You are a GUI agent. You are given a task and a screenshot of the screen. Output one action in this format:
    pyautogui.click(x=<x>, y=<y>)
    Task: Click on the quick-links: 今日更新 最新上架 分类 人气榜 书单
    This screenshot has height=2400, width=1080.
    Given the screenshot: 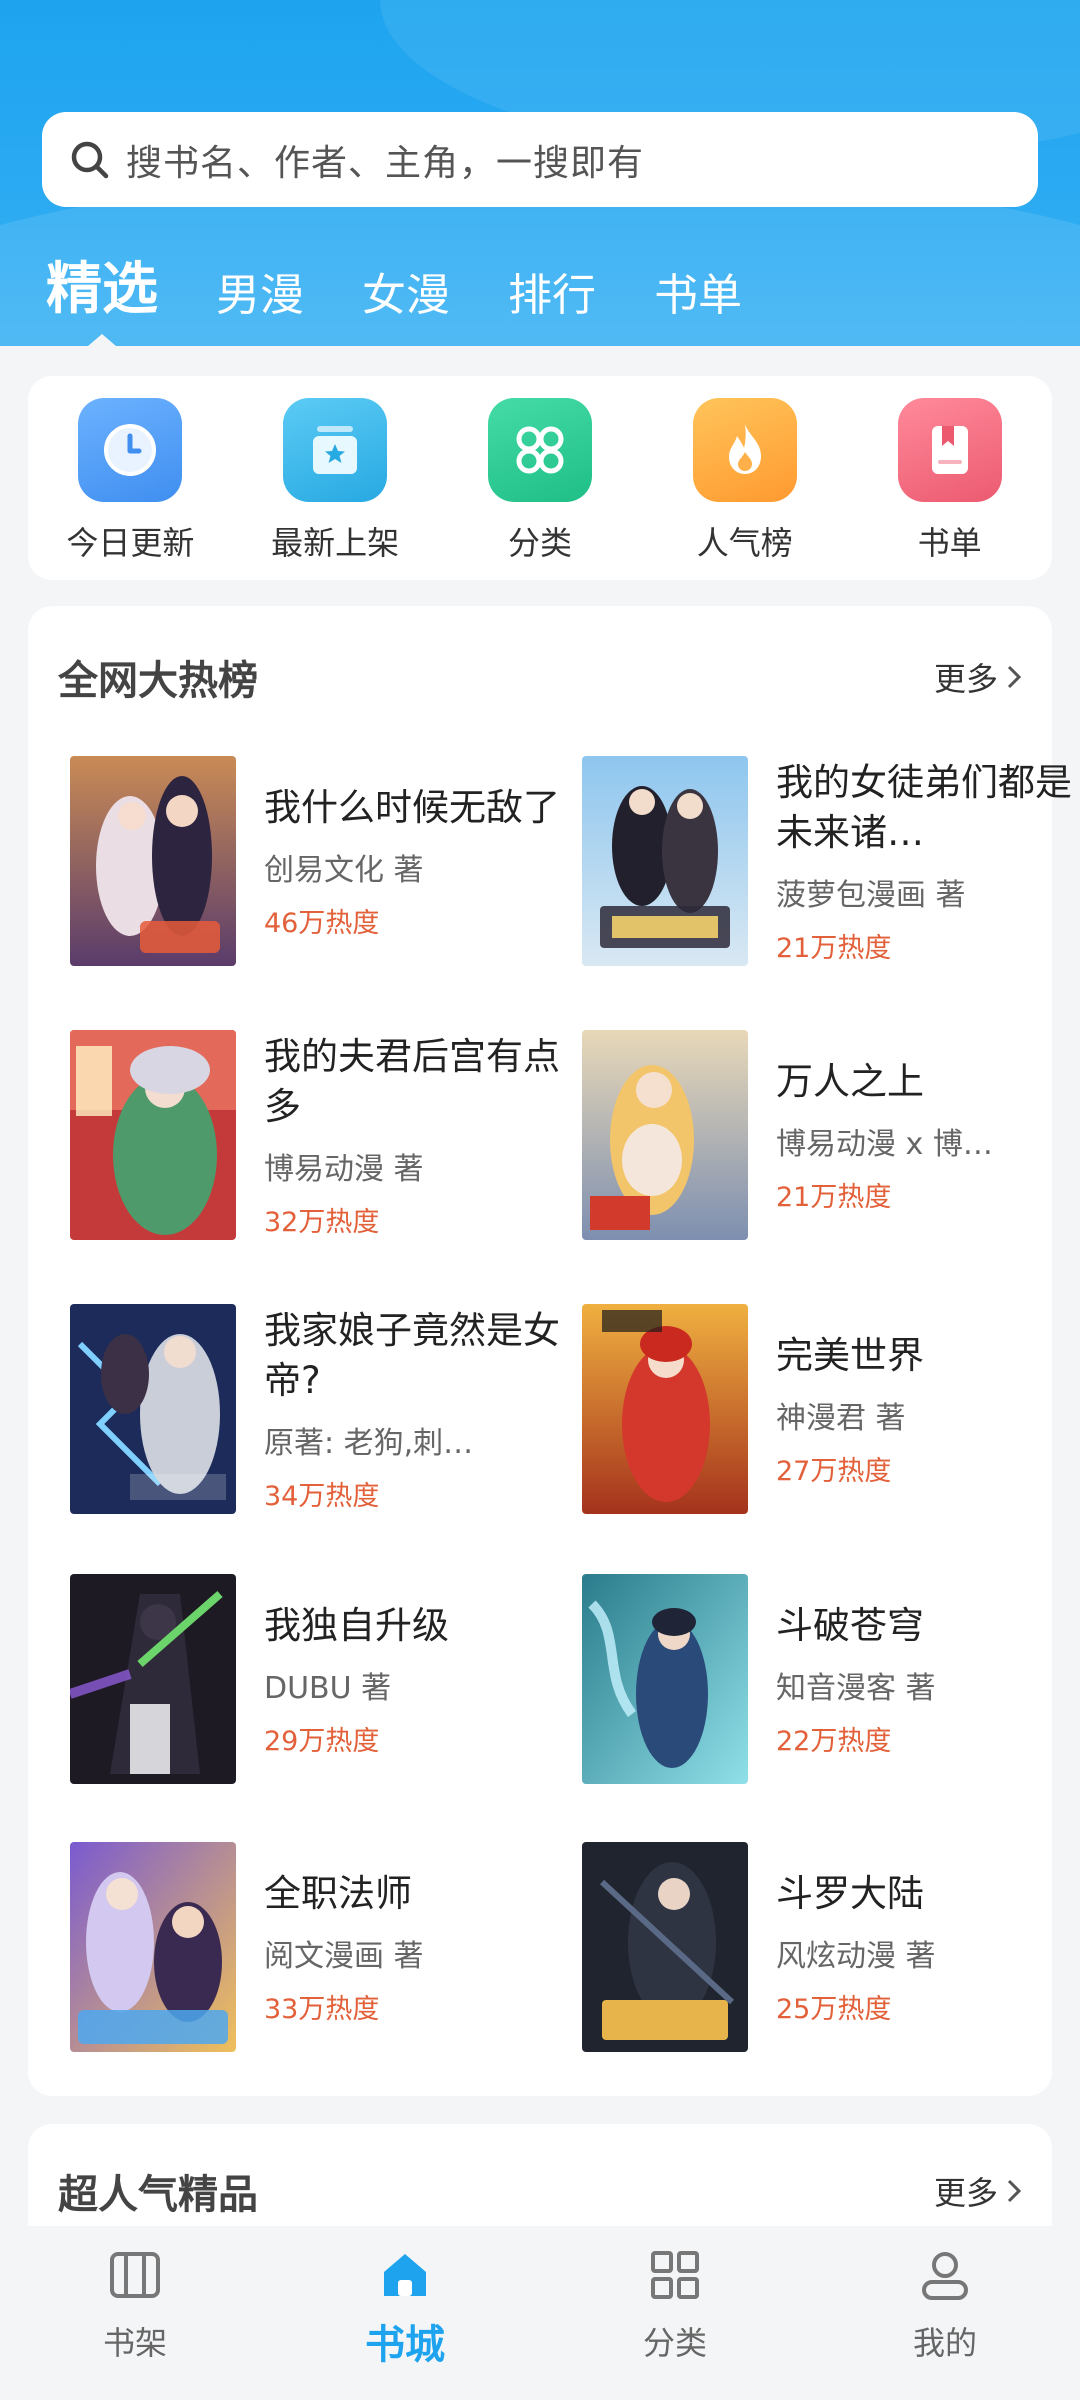 What is the action you would take?
    pyautogui.click(x=540, y=478)
    